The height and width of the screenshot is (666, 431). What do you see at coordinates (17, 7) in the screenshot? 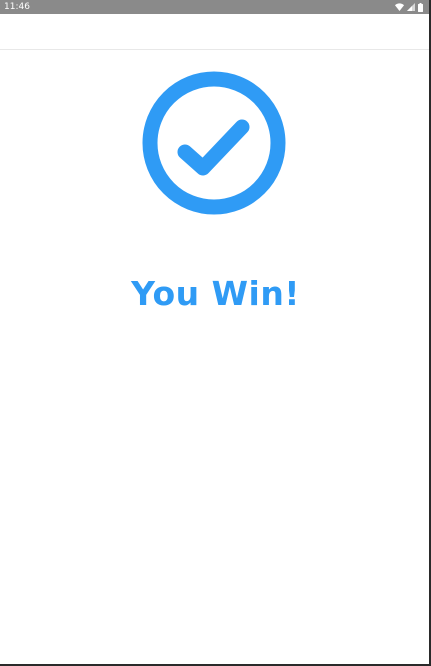
I see `status-time: 11:46` at bounding box center [17, 7].